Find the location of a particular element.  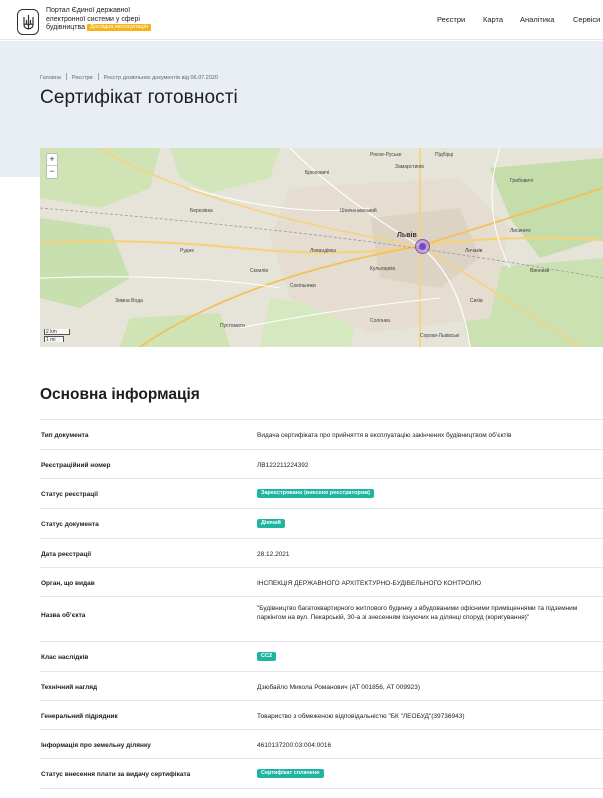

info-row-label: Орган, що видав is located at coordinates (68, 583).